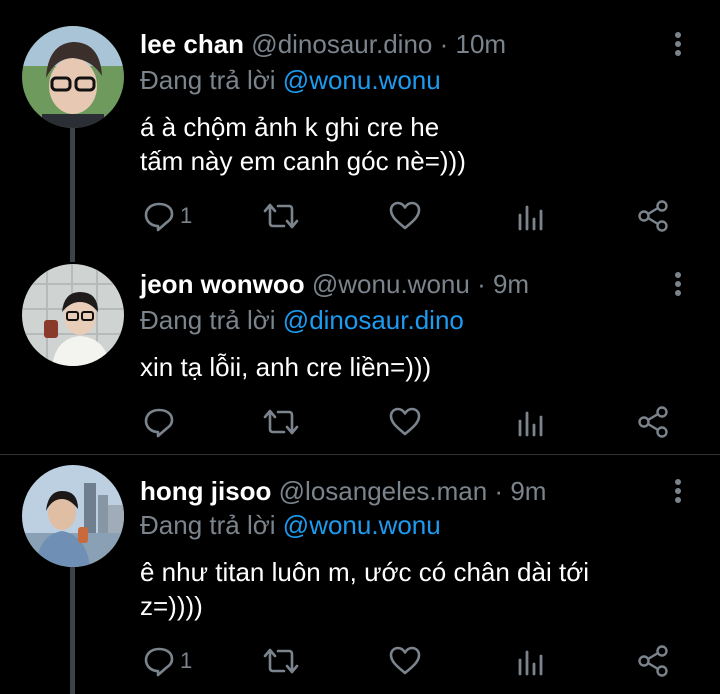  Describe the element at coordinates (205, 491) in the screenshot. I see `display-name: hong jisoo` at that location.